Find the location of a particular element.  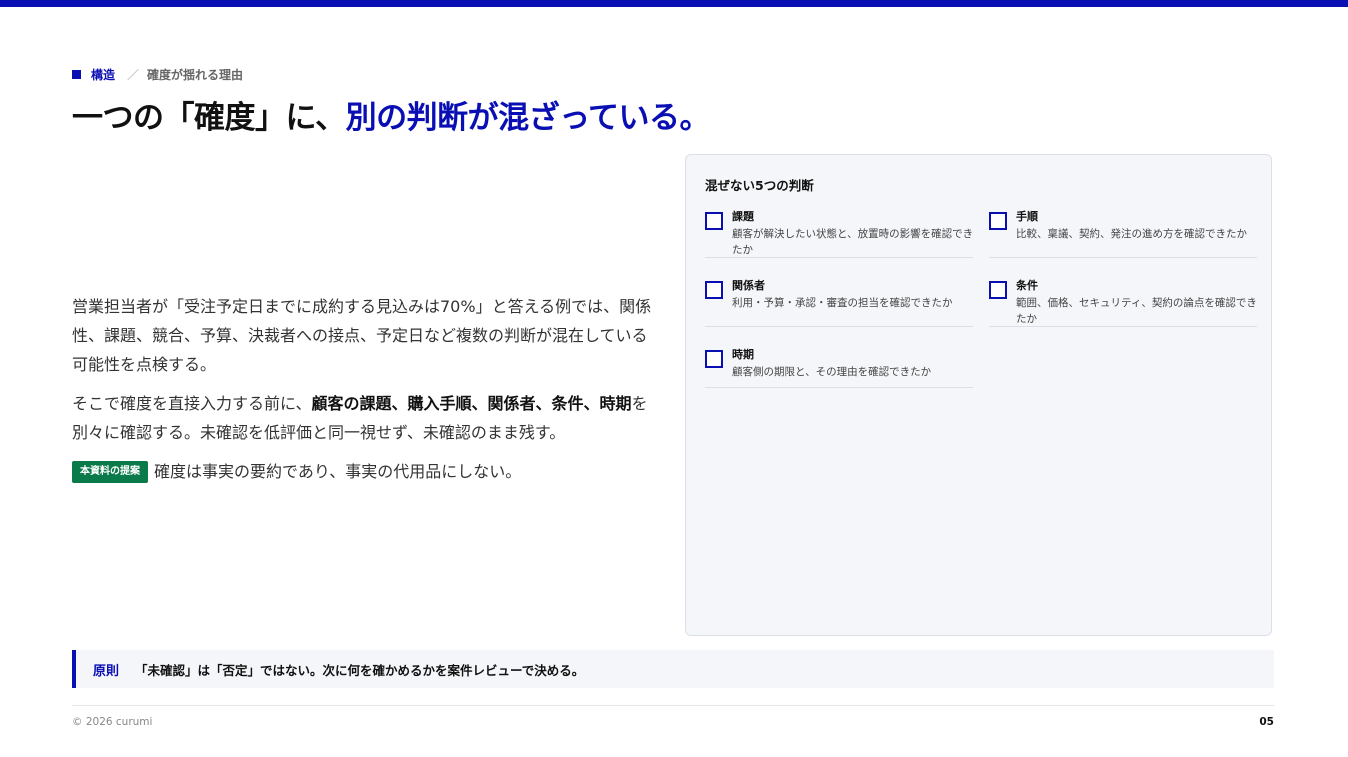

page-title: 一つの「確度」に、別の判断が混ざっている。 is located at coordinates (391, 118).